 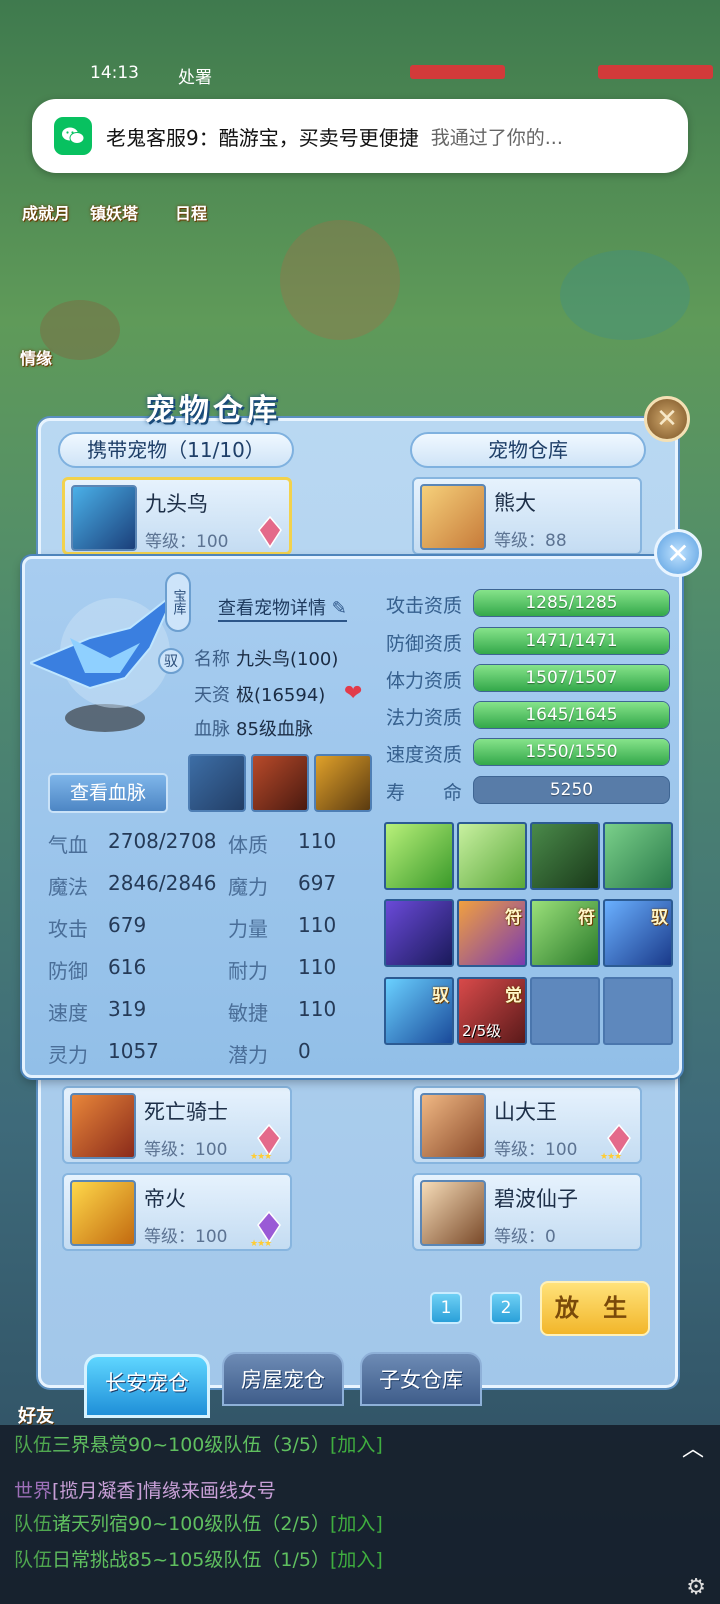 What do you see at coordinates (506, 1308) in the screenshot?
I see `page-2-button: 2` at bounding box center [506, 1308].